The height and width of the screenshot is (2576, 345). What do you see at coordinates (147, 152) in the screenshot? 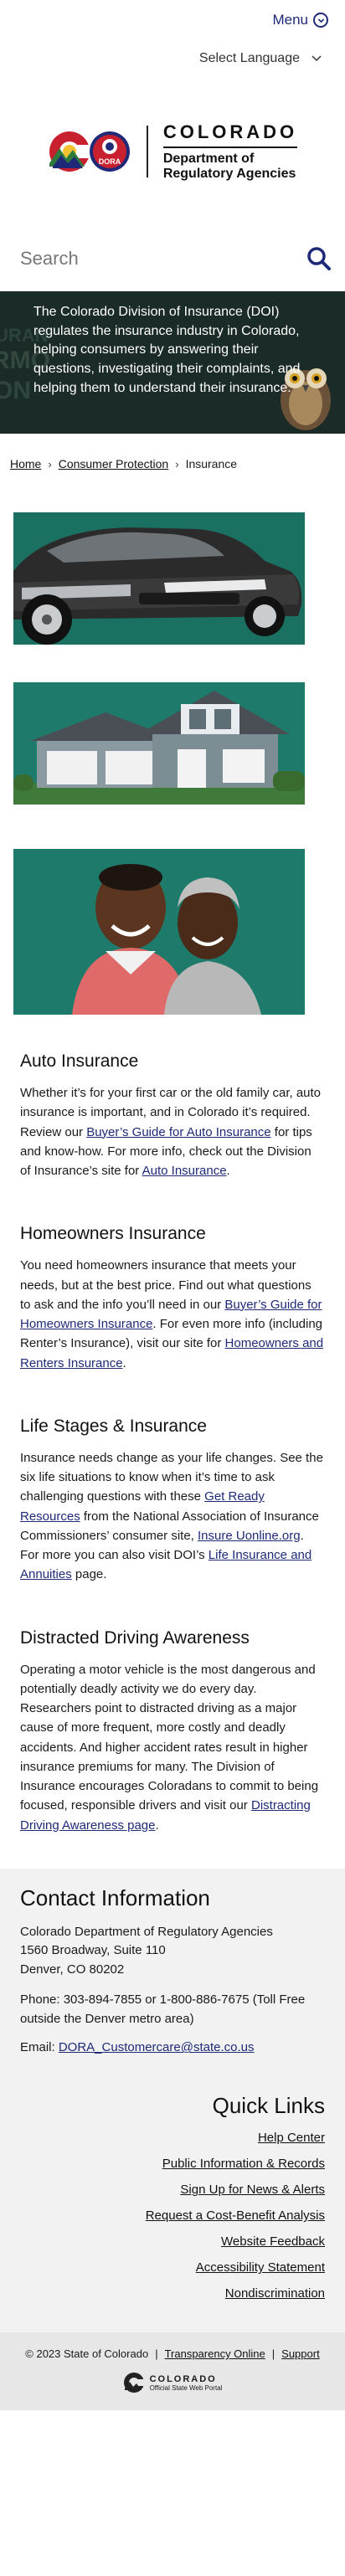
I see `logo-divider` at bounding box center [147, 152].